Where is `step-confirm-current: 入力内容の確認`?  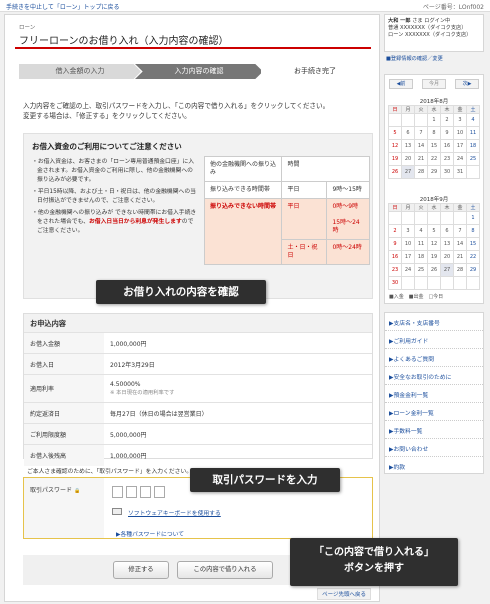 step-confirm-current: 入力内容の確認 is located at coordinates (199, 71).